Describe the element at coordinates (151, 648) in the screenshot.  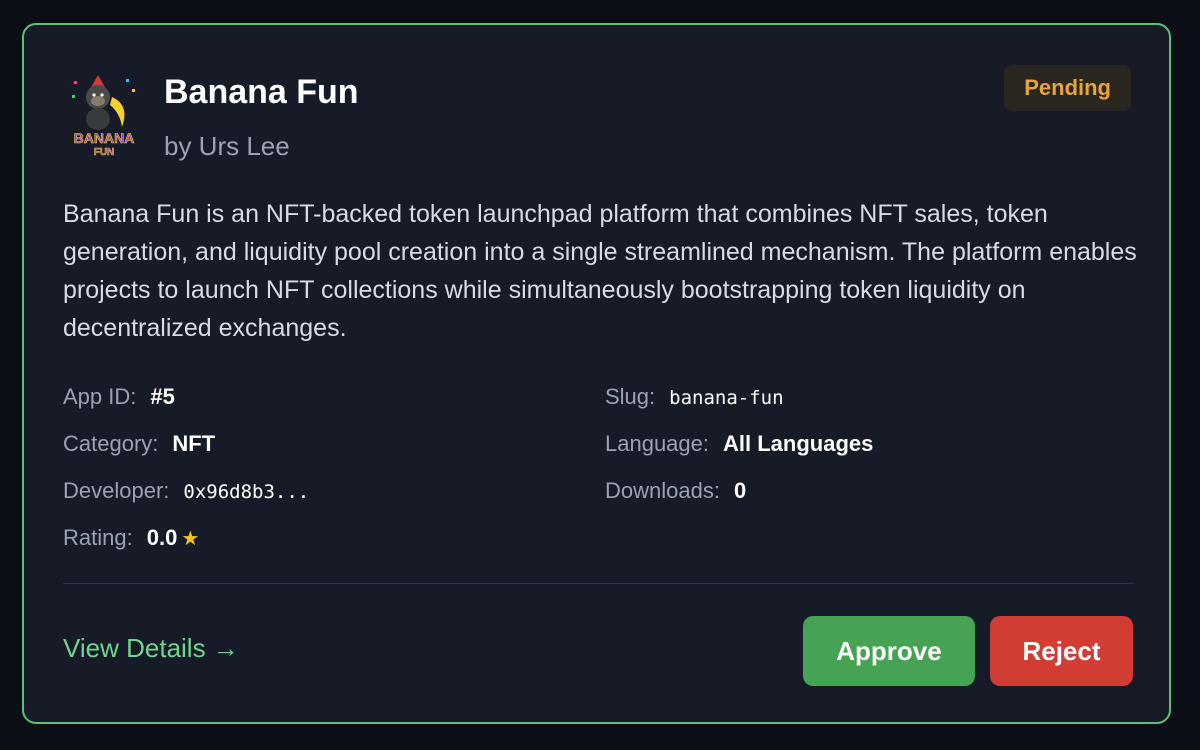
I see `view-details-link: View Details →` at that location.